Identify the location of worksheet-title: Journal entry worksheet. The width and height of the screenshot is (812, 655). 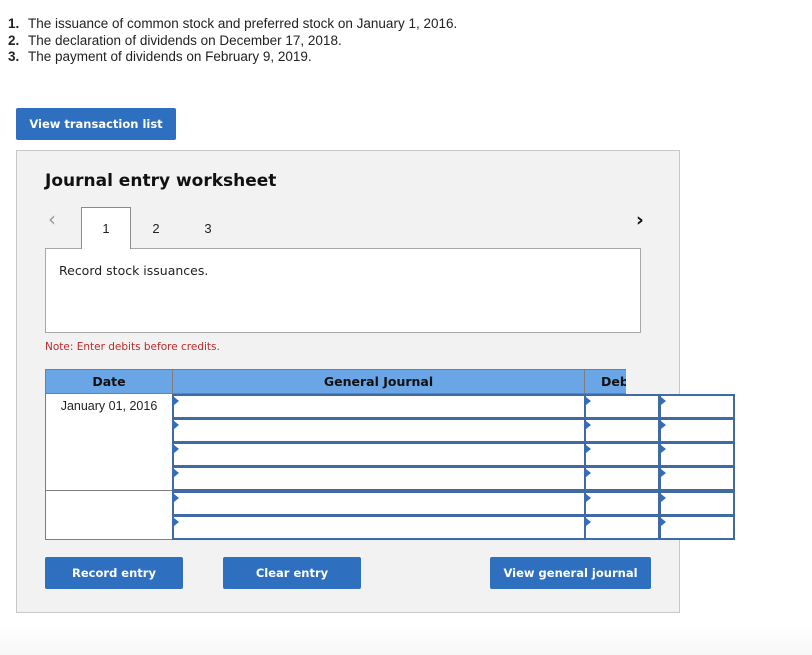
(161, 181).